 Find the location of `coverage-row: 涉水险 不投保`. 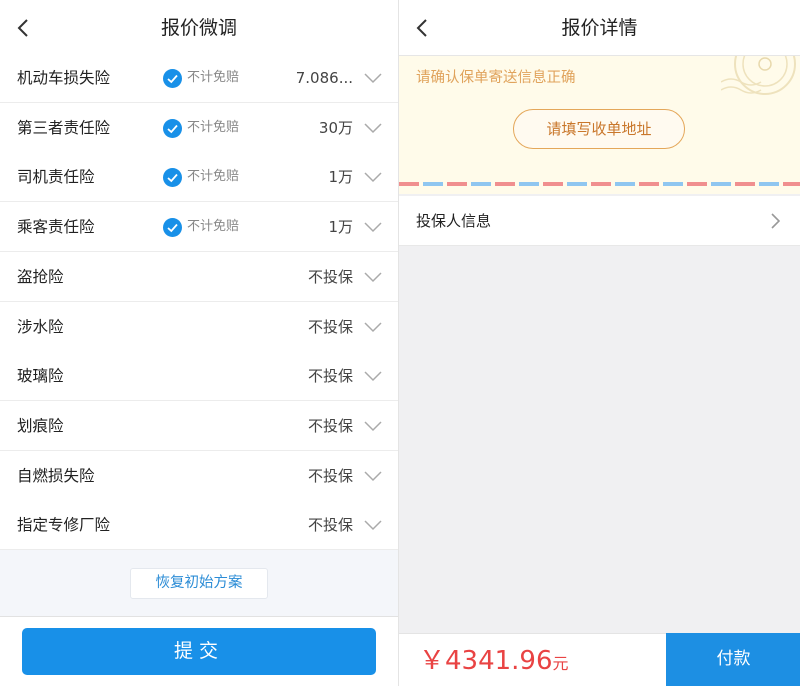

coverage-row: 涉水险 不投保 is located at coordinates (199, 326).